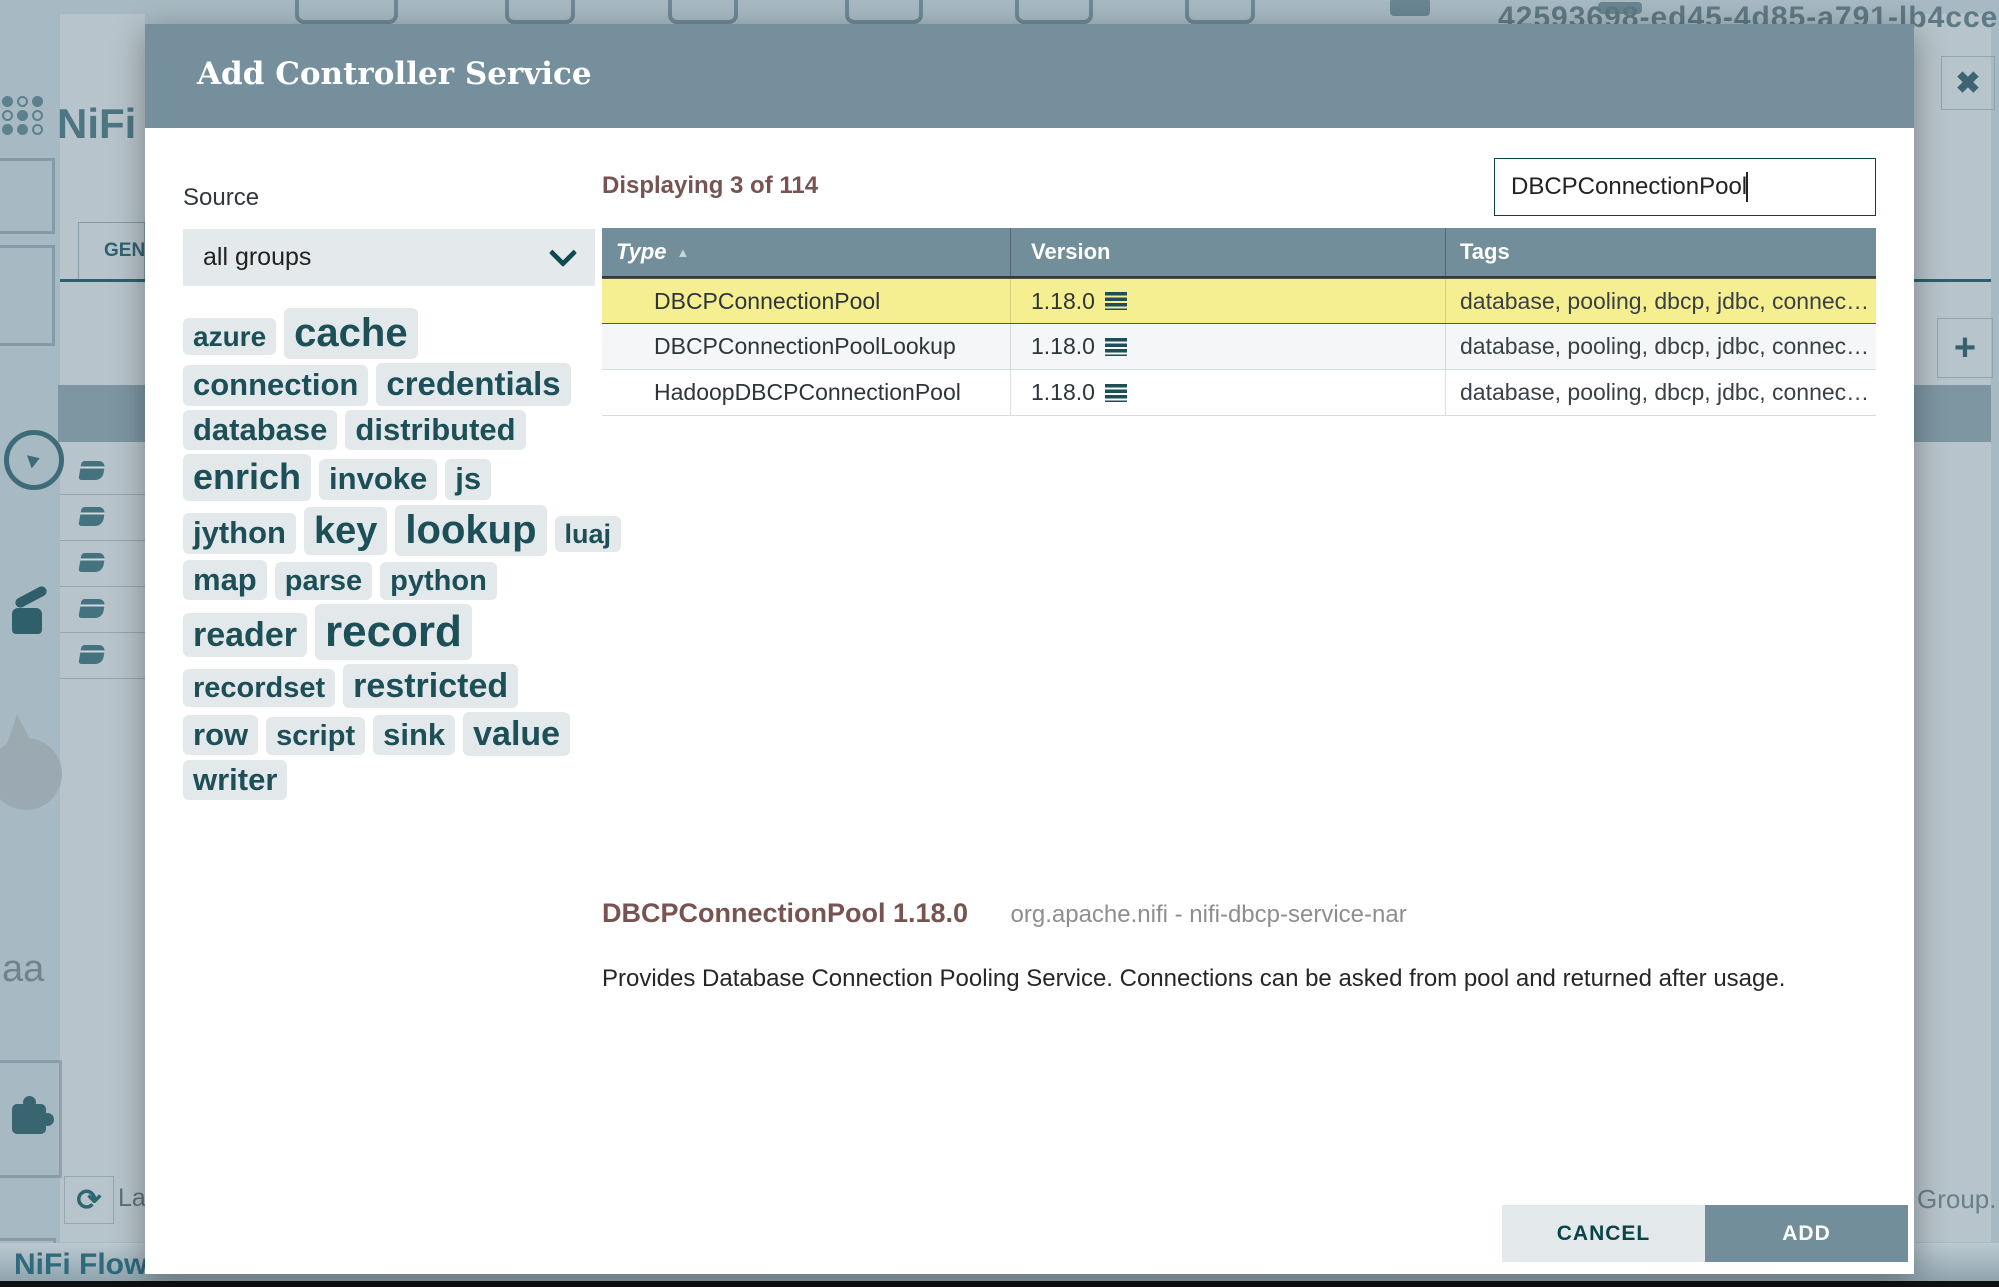  What do you see at coordinates (517, 733) in the screenshot?
I see `tag-chip: value` at bounding box center [517, 733].